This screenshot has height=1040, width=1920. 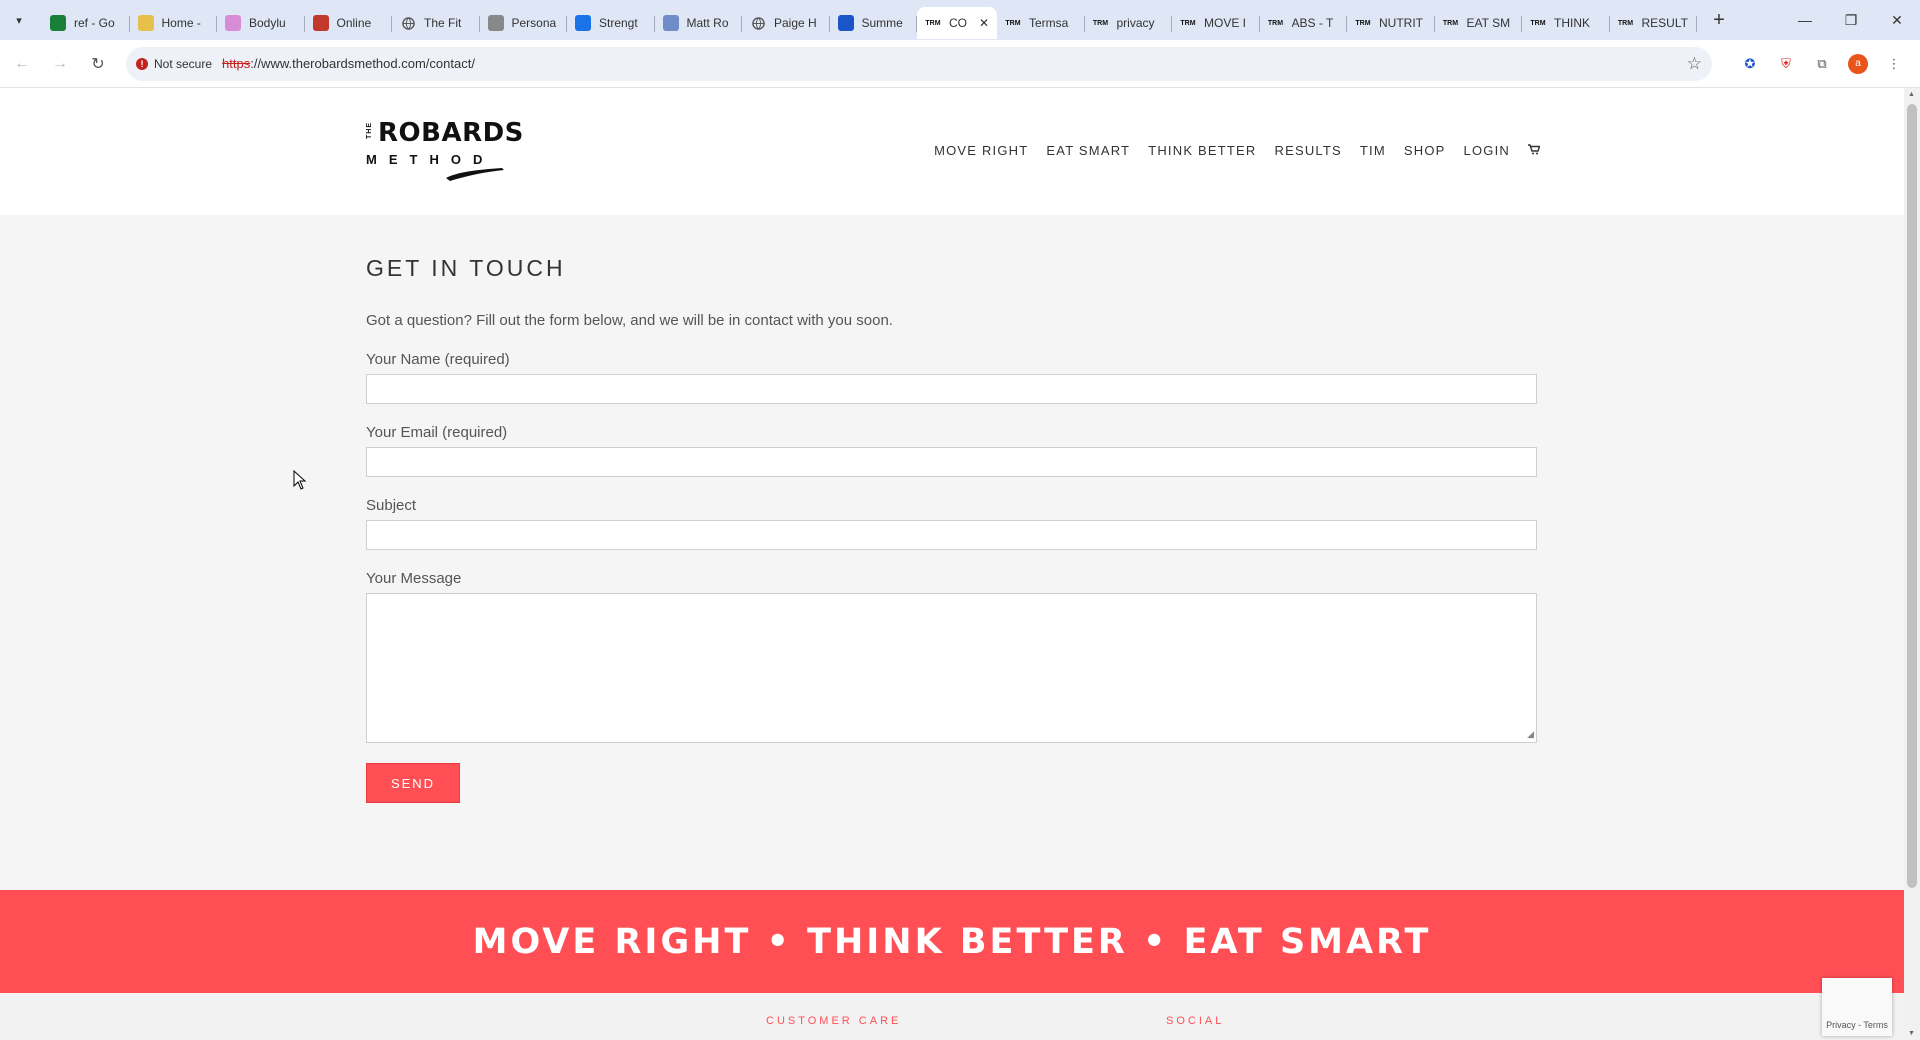 What do you see at coordinates (466, 268) in the screenshot?
I see `page-title: GET IN TOUCH` at bounding box center [466, 268].